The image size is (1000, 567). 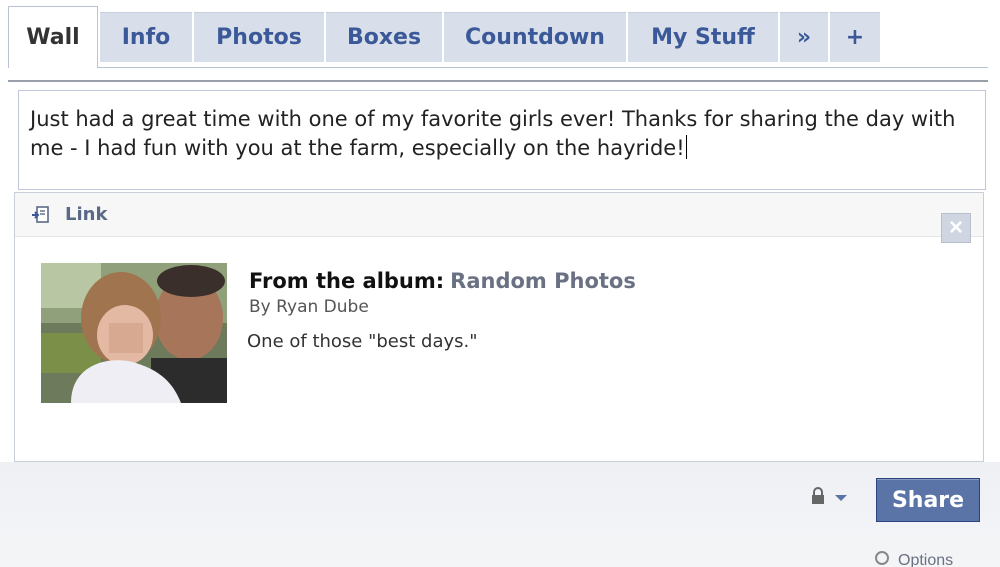 What do you see at coordinates (53, 37) in the screenshot?
I see `tab-wall: Wall` at bounding box center [53, 37].